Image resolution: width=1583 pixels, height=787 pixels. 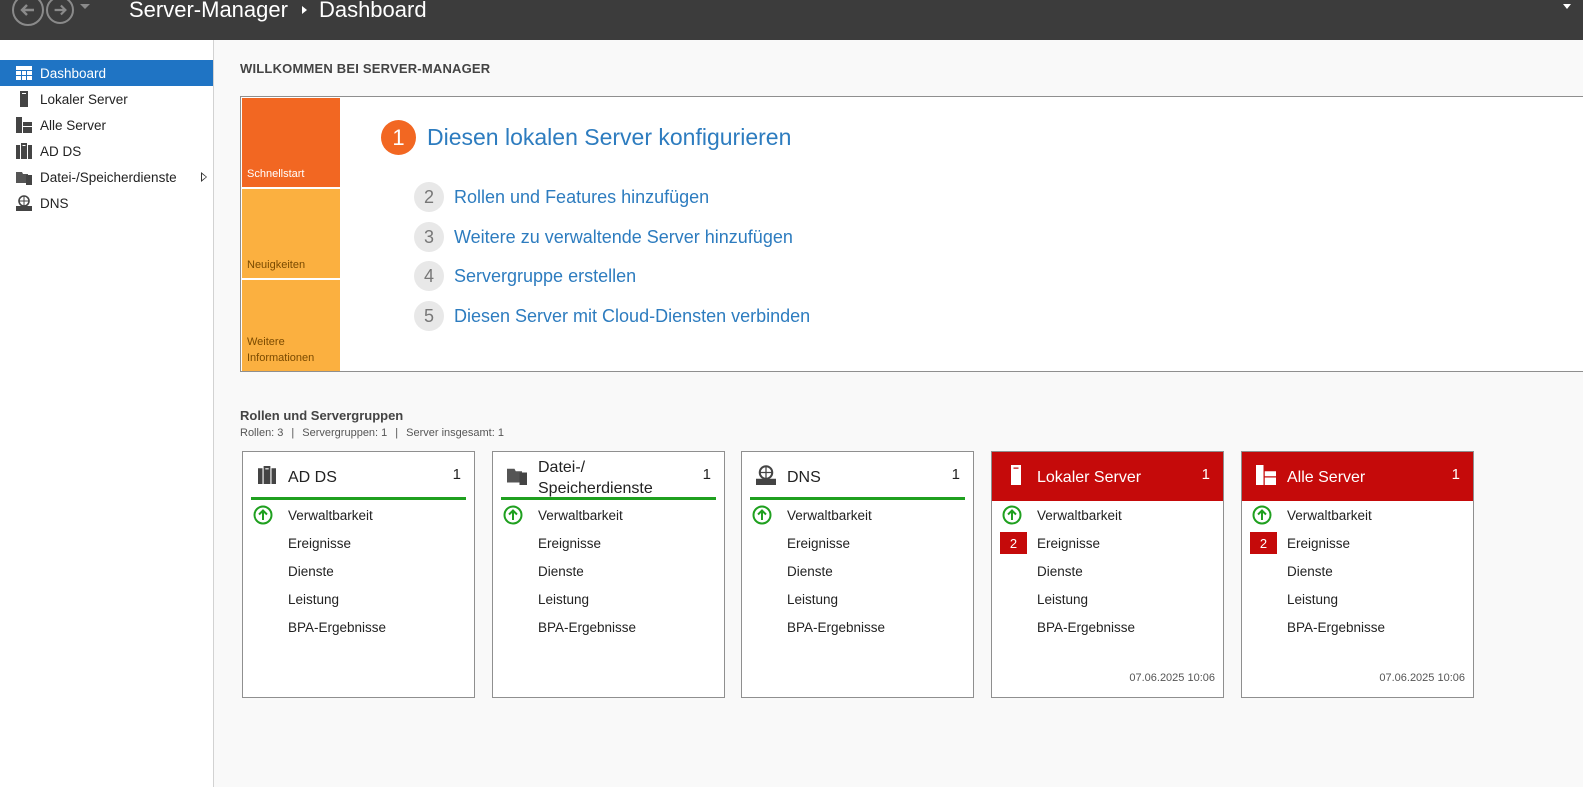 I want to click on dashboard-icon, so click(x=24, y=73).